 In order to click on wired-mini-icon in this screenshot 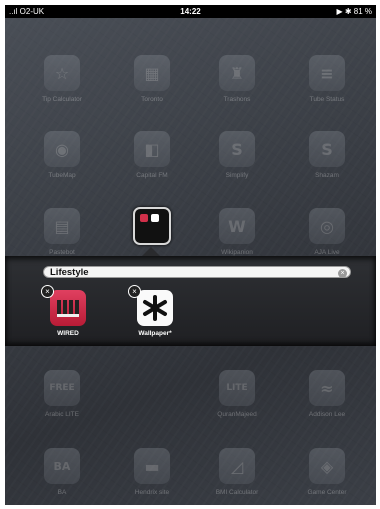, I will do `click(144, 218)`.